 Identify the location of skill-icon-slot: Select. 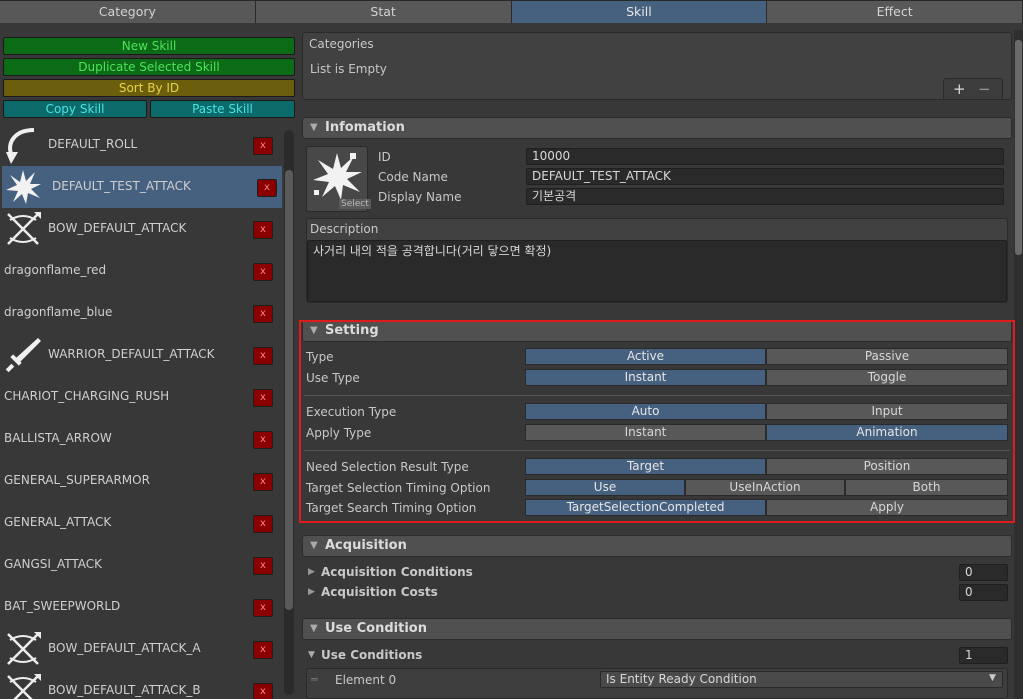
(338, 179).